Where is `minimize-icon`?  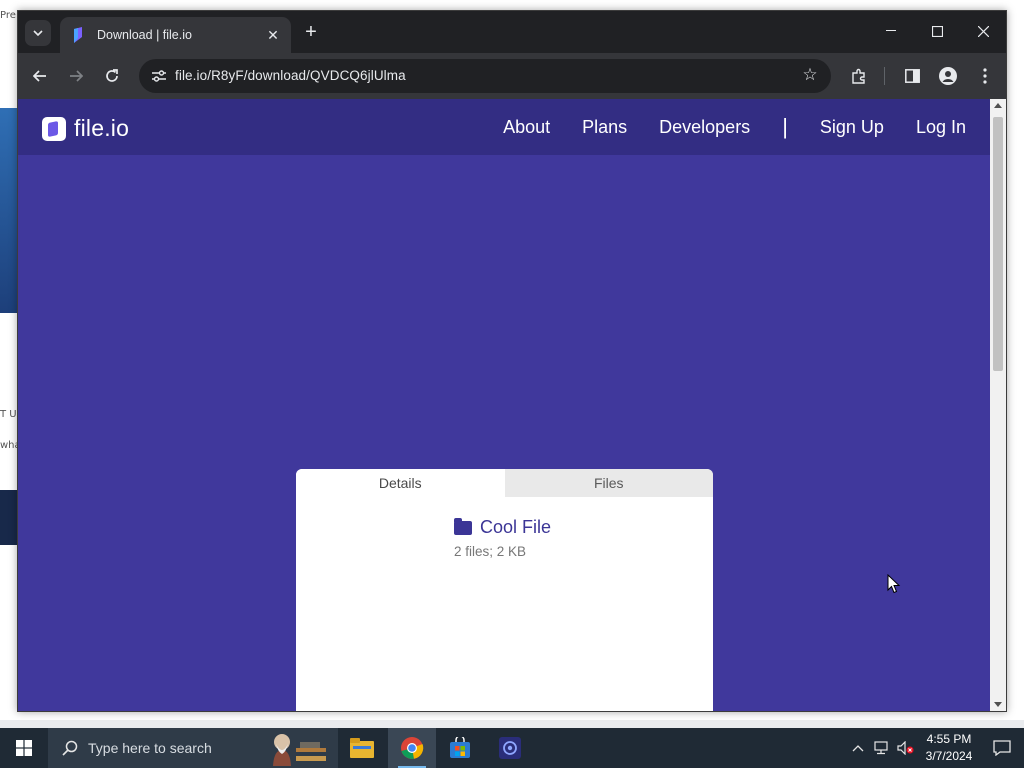 minimize-icon is located at coordinates (891, 30).